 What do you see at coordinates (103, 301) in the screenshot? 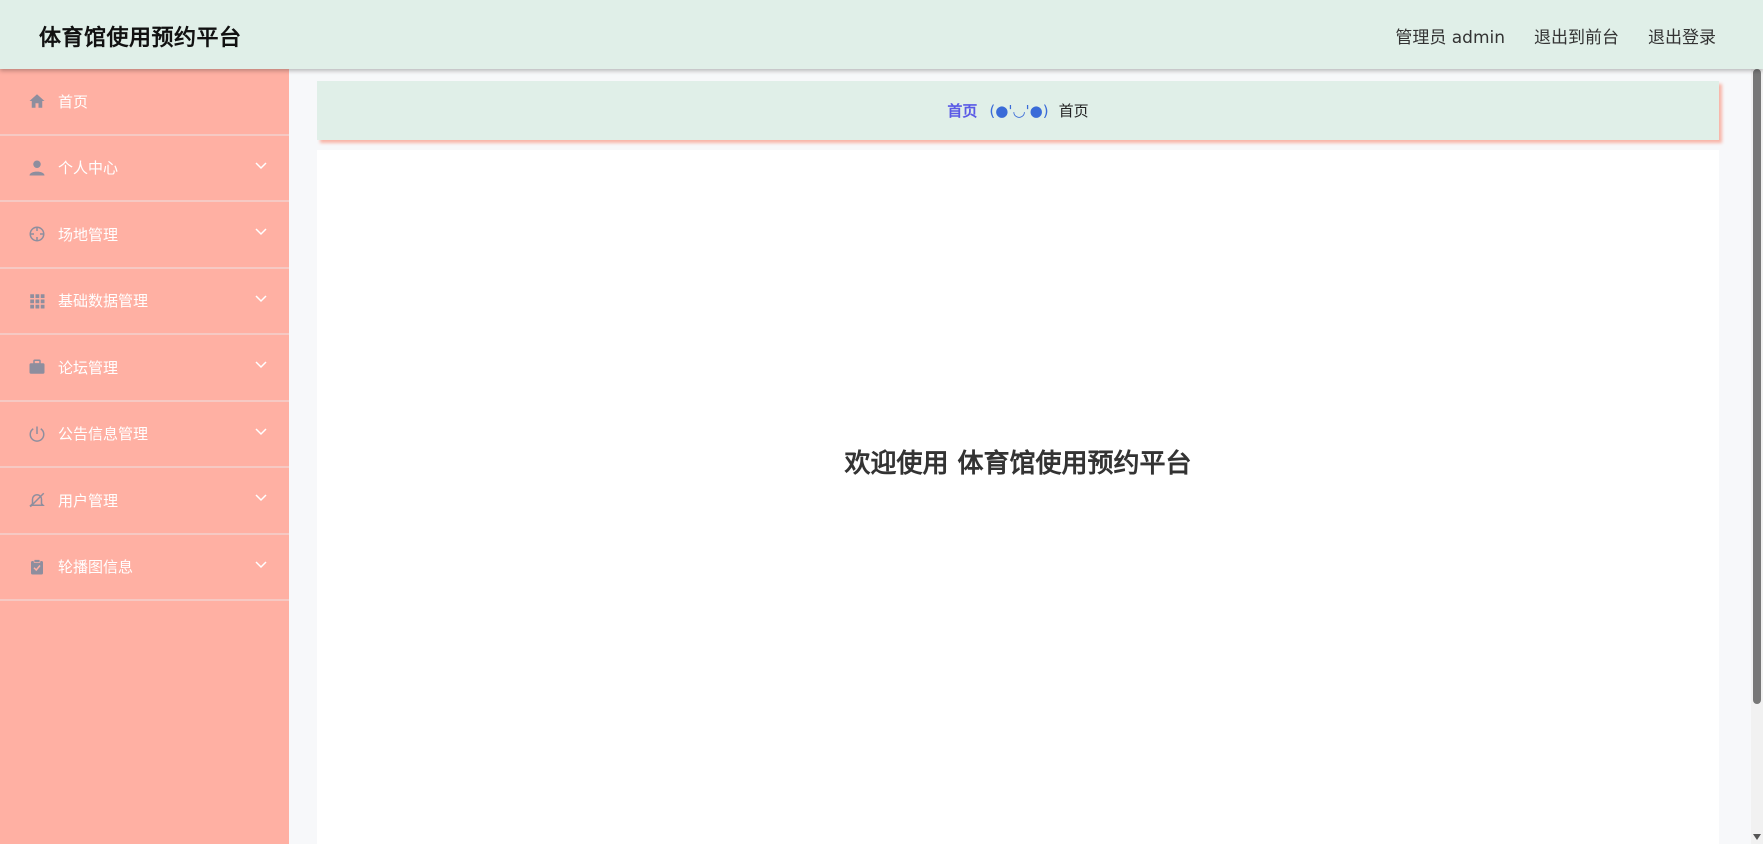
I see `sidebar-item-label: 基础数据管理` at bounding box center [103, 301].